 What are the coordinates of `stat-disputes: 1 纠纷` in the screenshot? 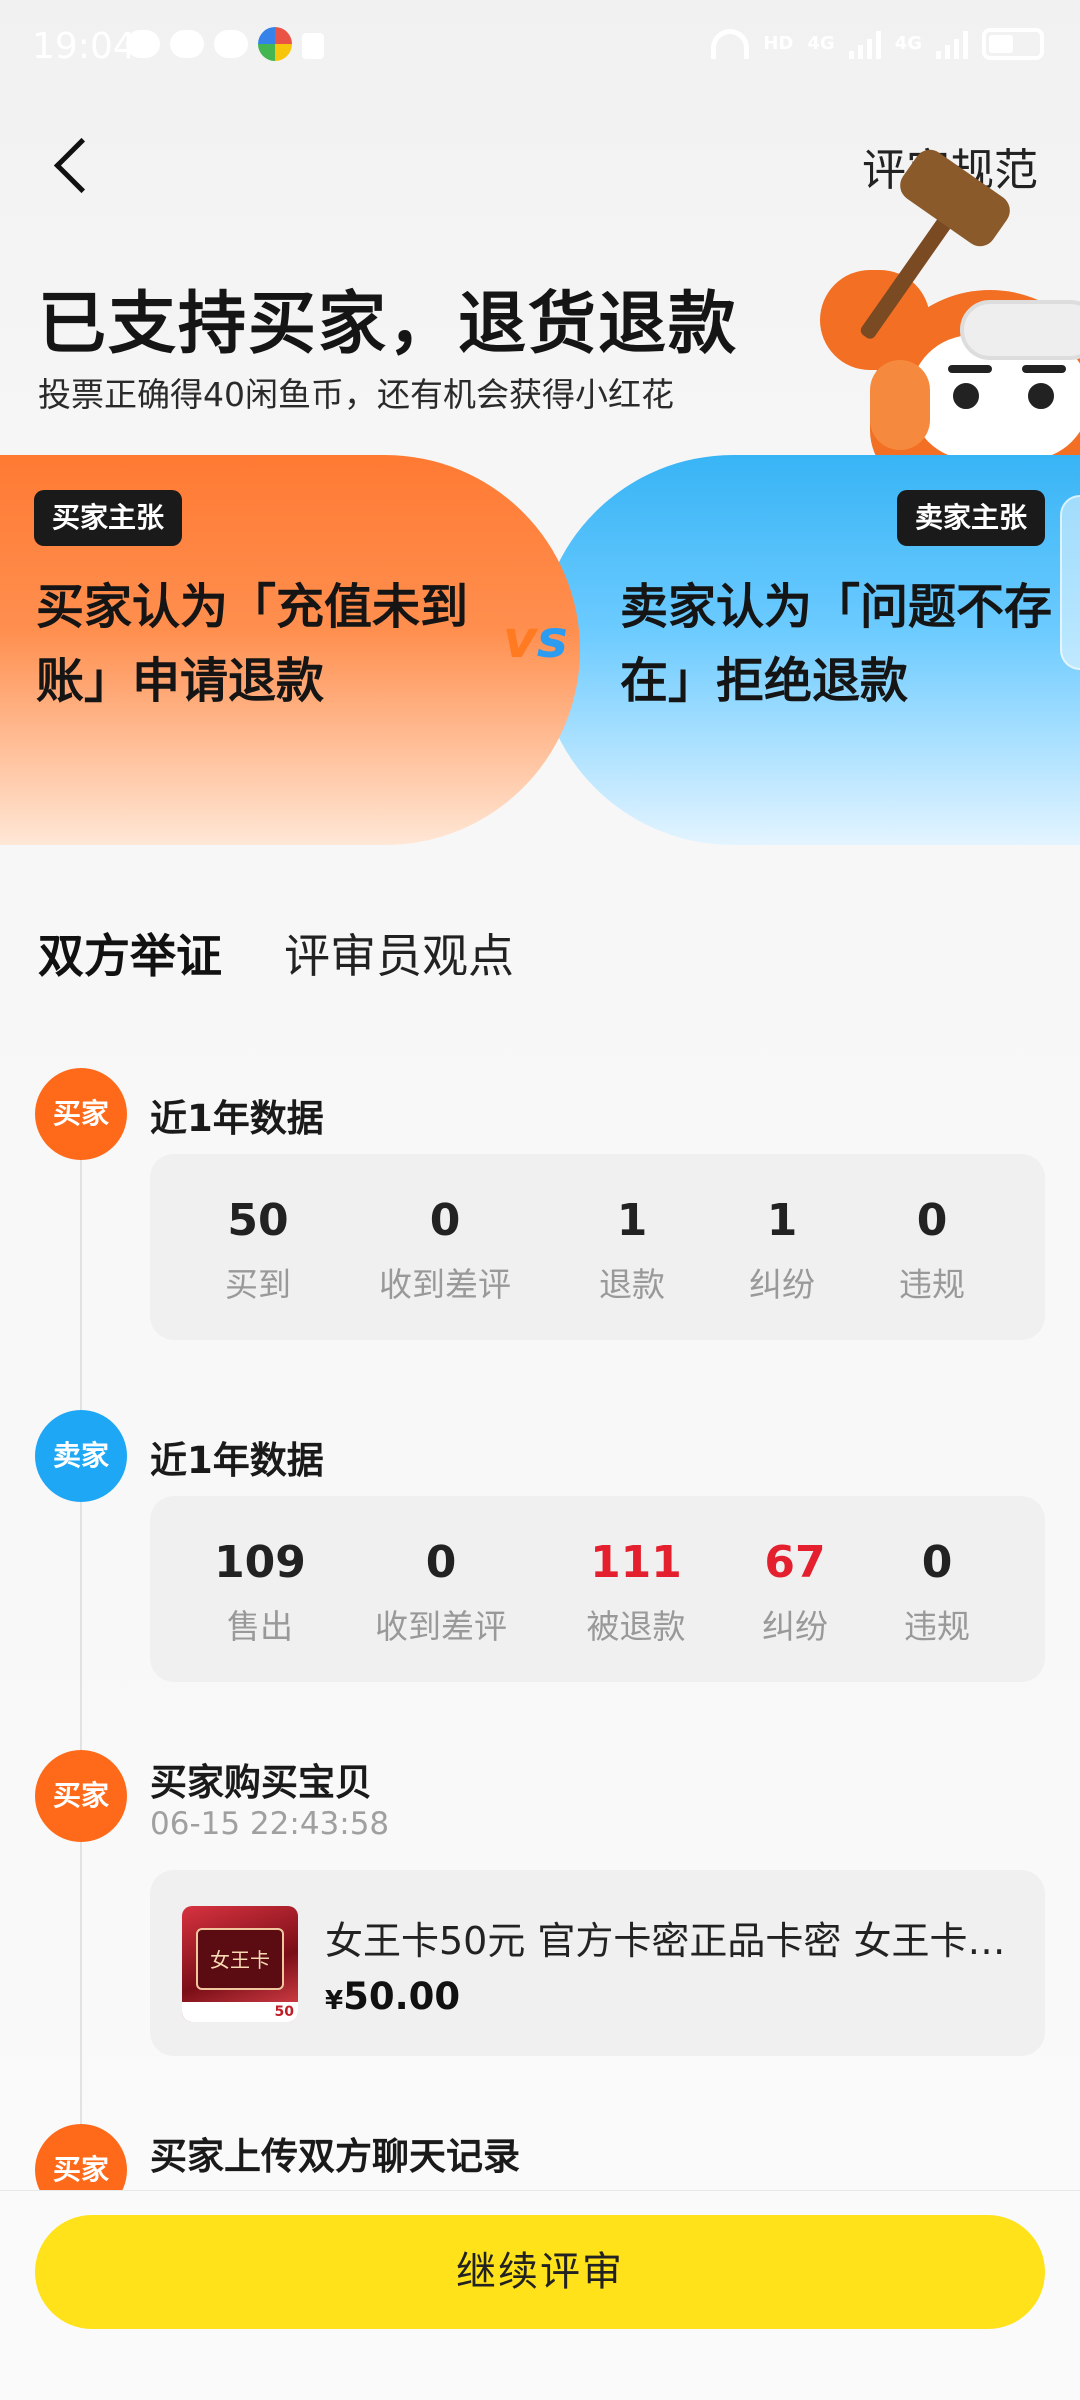 It's located at (782, 1250).